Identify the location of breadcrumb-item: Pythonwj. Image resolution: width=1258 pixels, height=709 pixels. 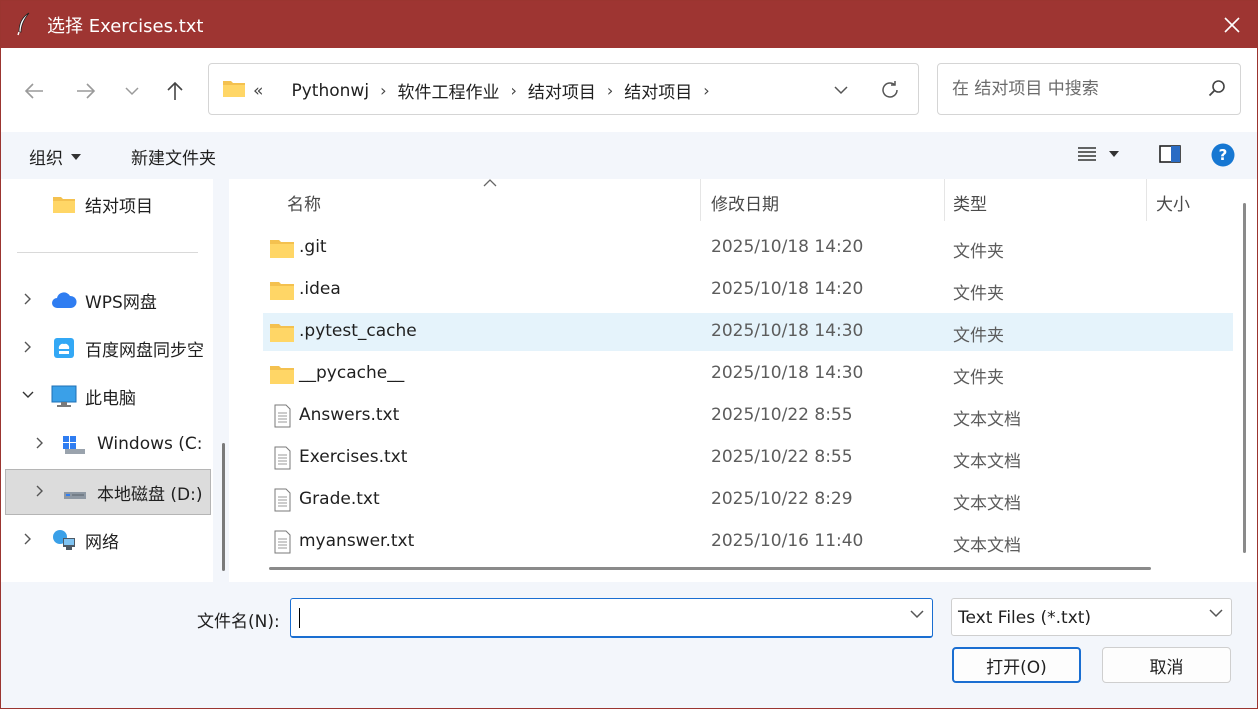
(331, 91).